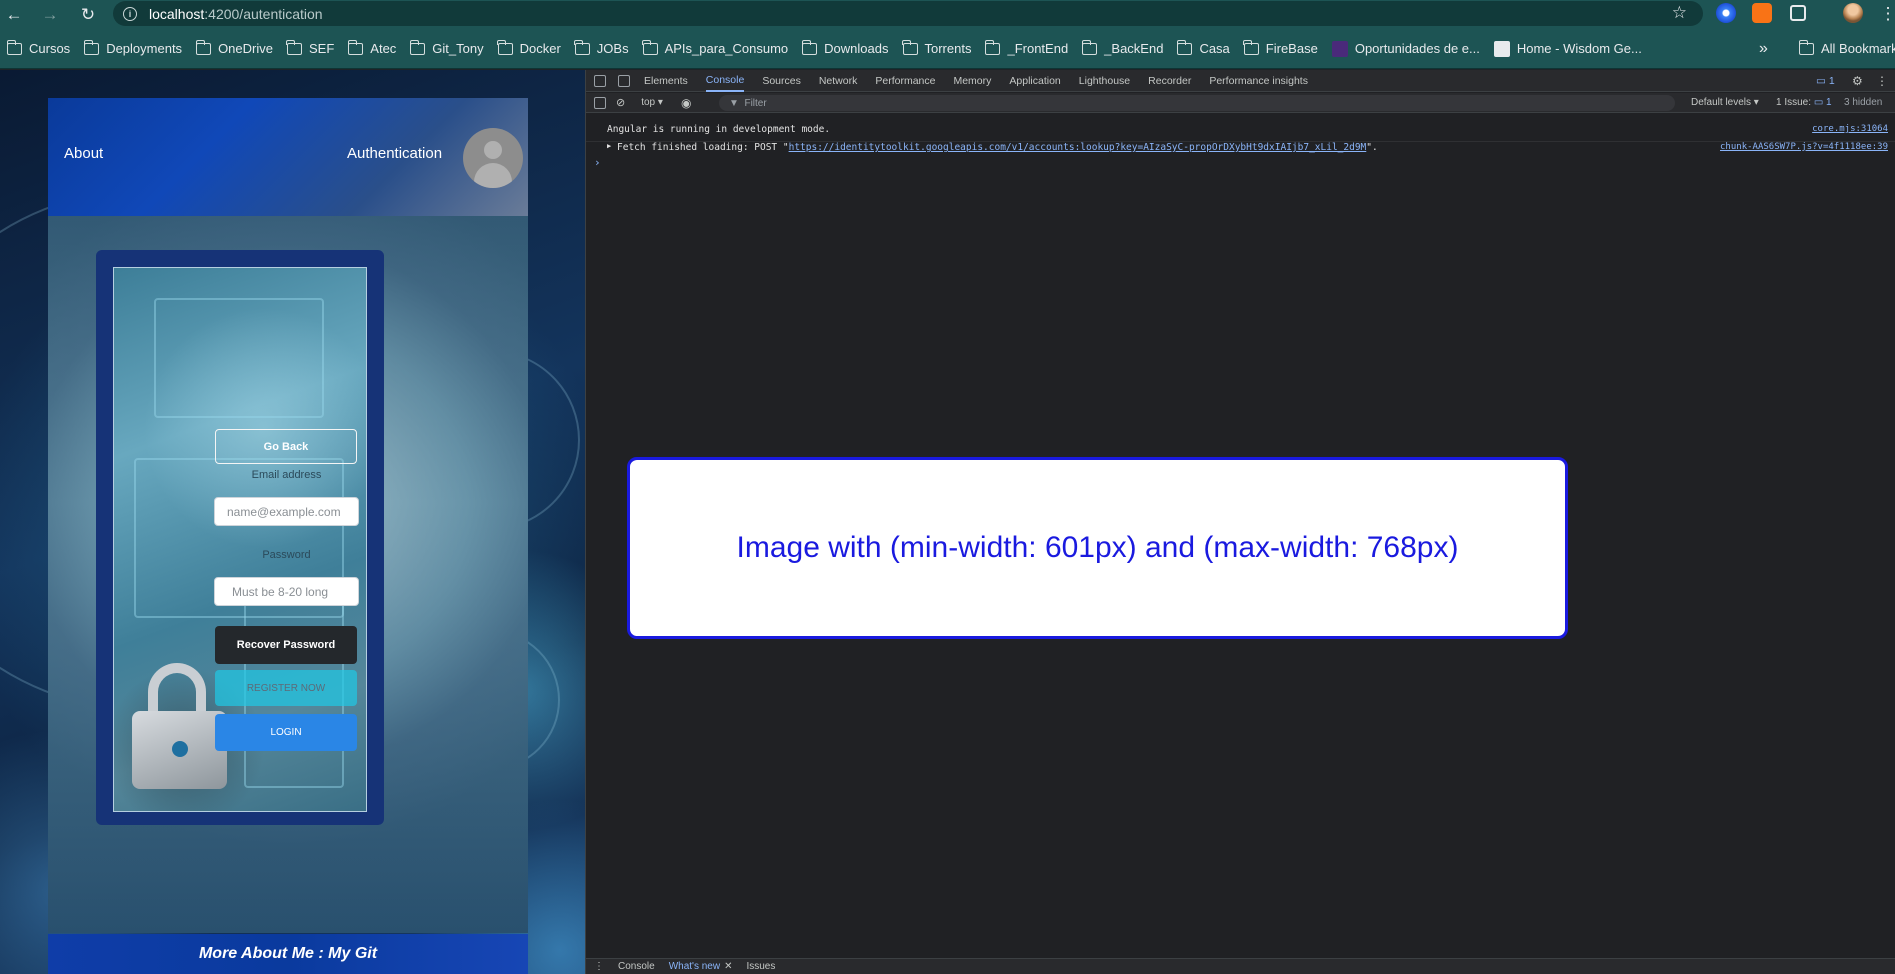  I want to click on issues-count: 1 Issue: ▭ 1, so click(1804, 102).